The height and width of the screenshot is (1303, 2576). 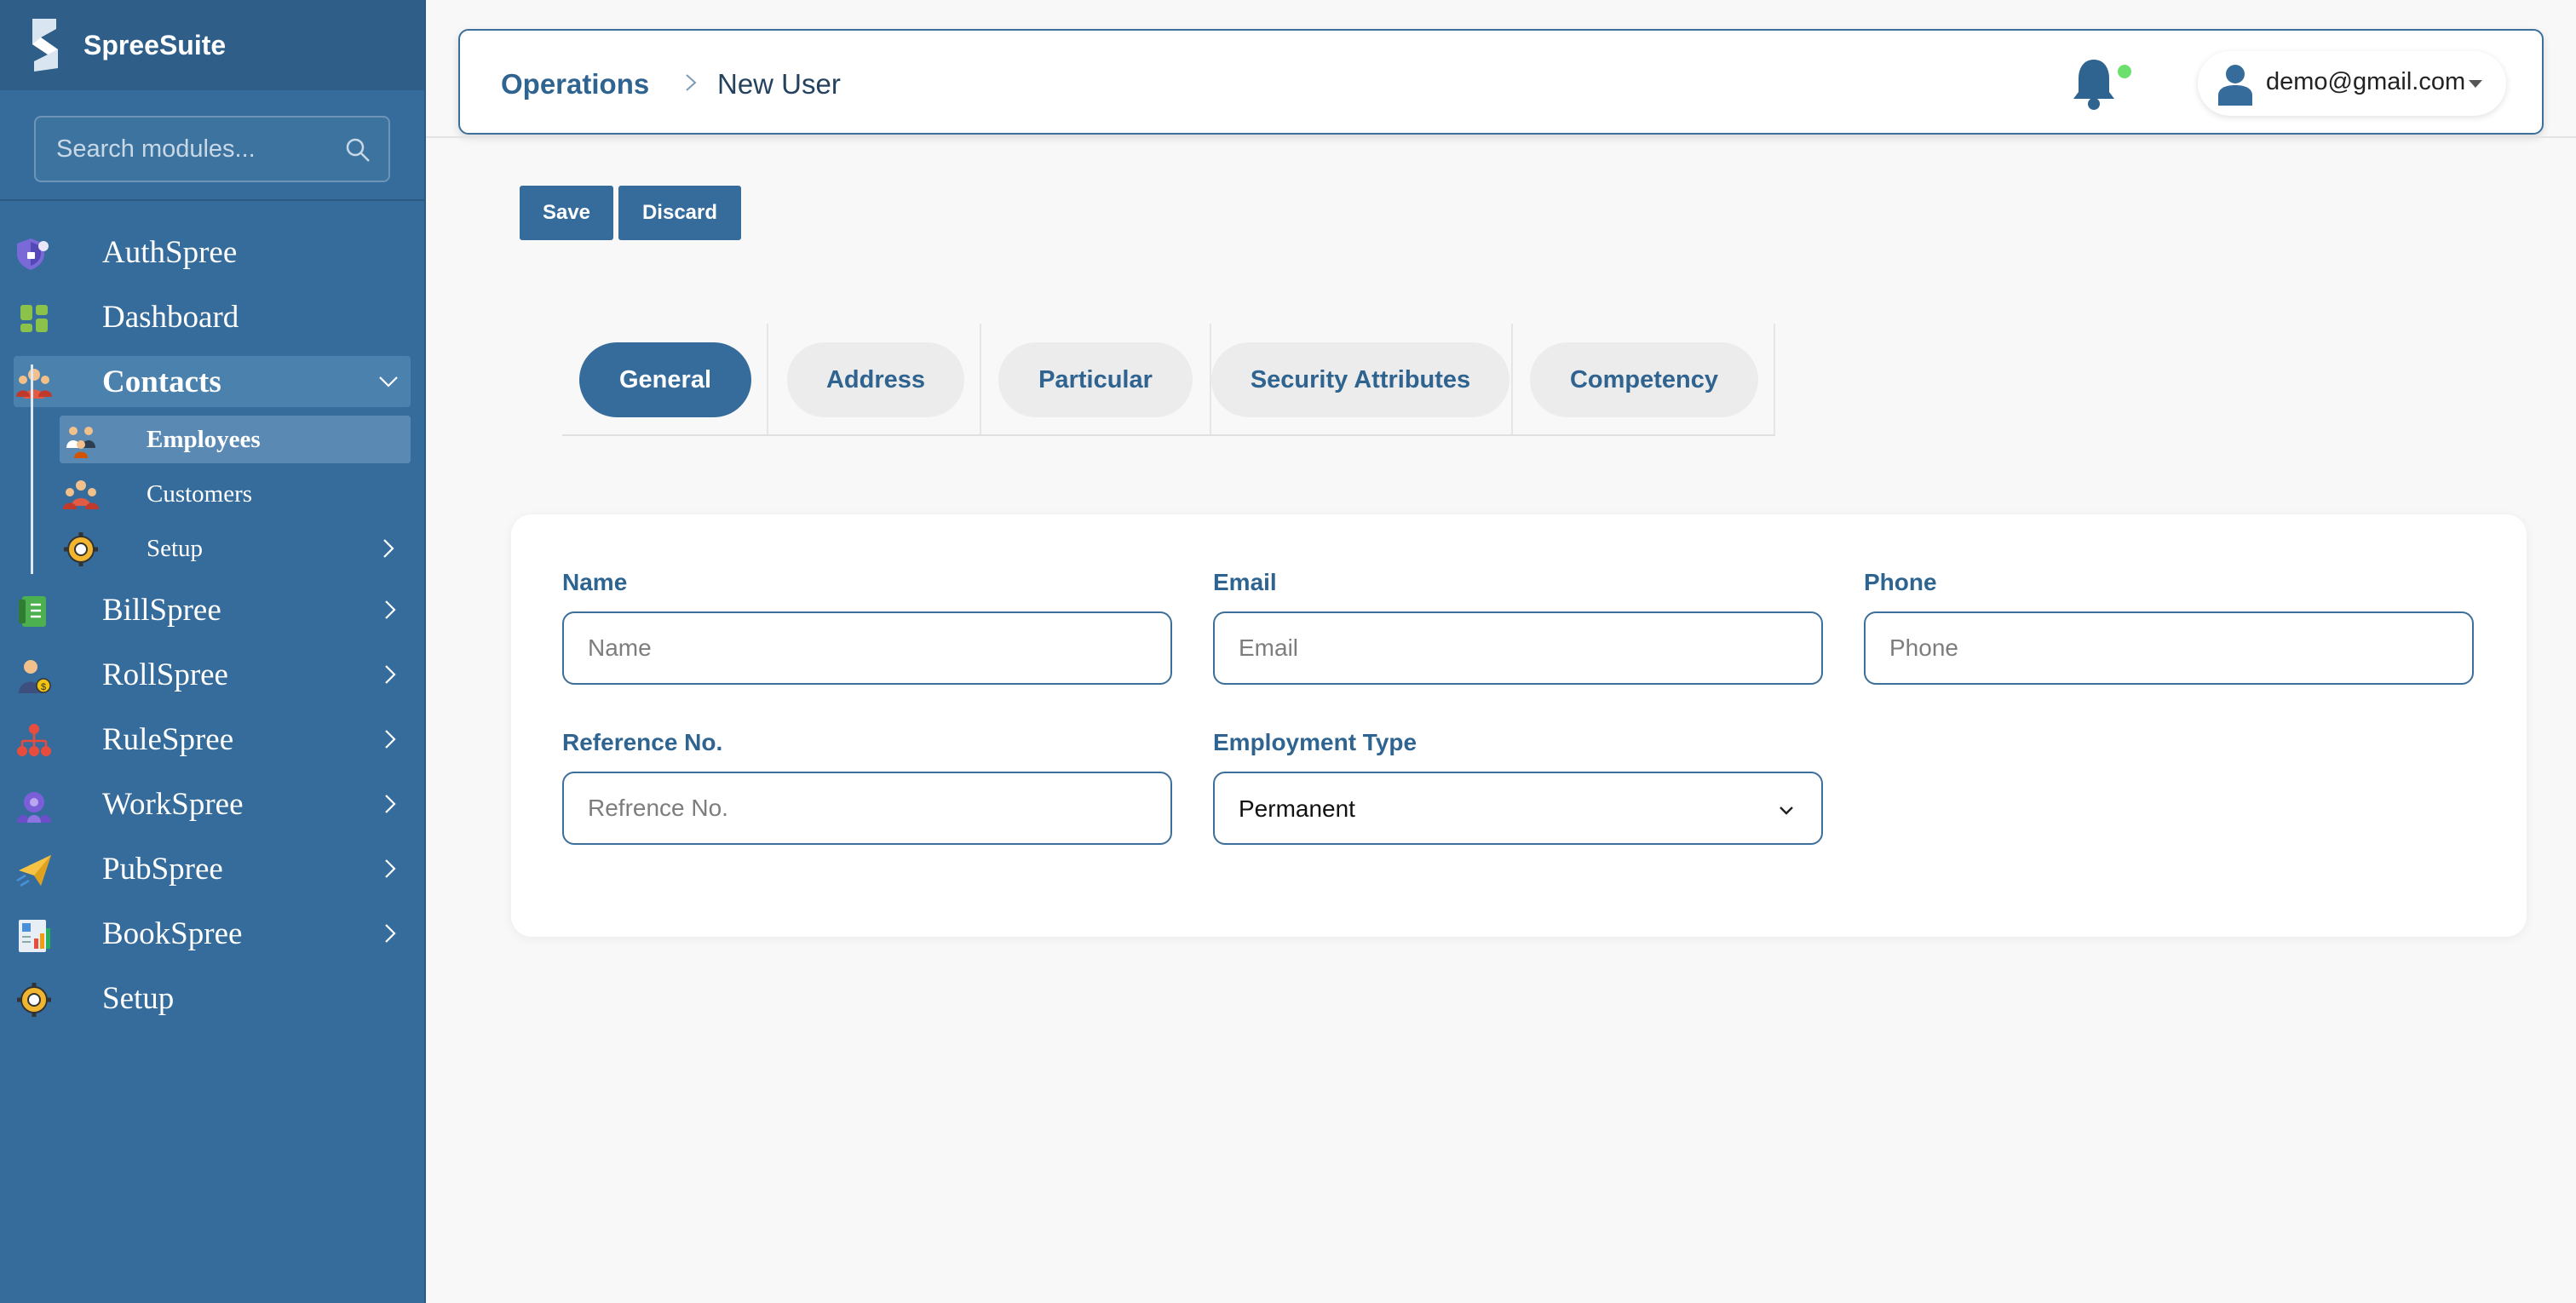 I want to click on customers-icon, so click(x=81, y=495).